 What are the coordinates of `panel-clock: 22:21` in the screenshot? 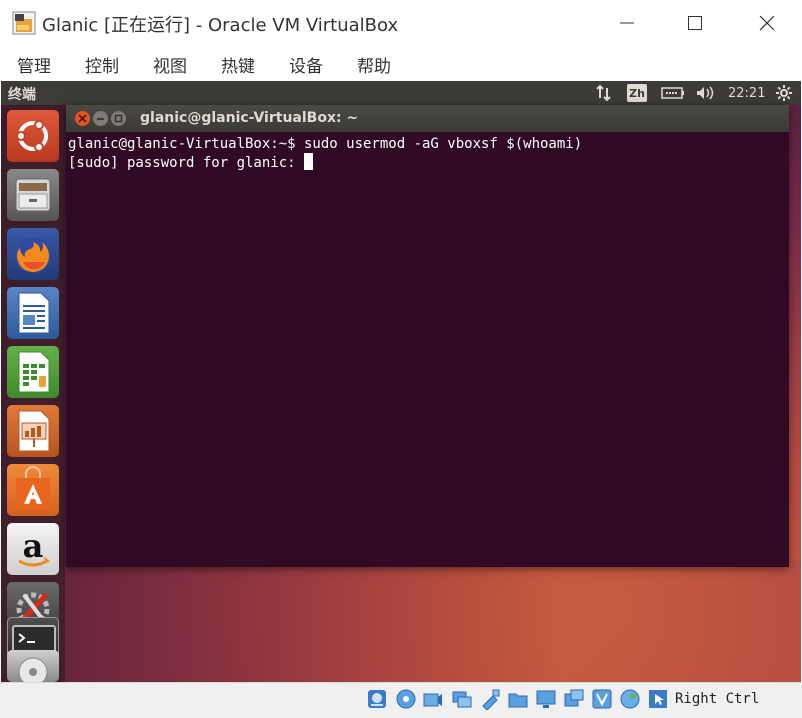 It's located at (746, 93).